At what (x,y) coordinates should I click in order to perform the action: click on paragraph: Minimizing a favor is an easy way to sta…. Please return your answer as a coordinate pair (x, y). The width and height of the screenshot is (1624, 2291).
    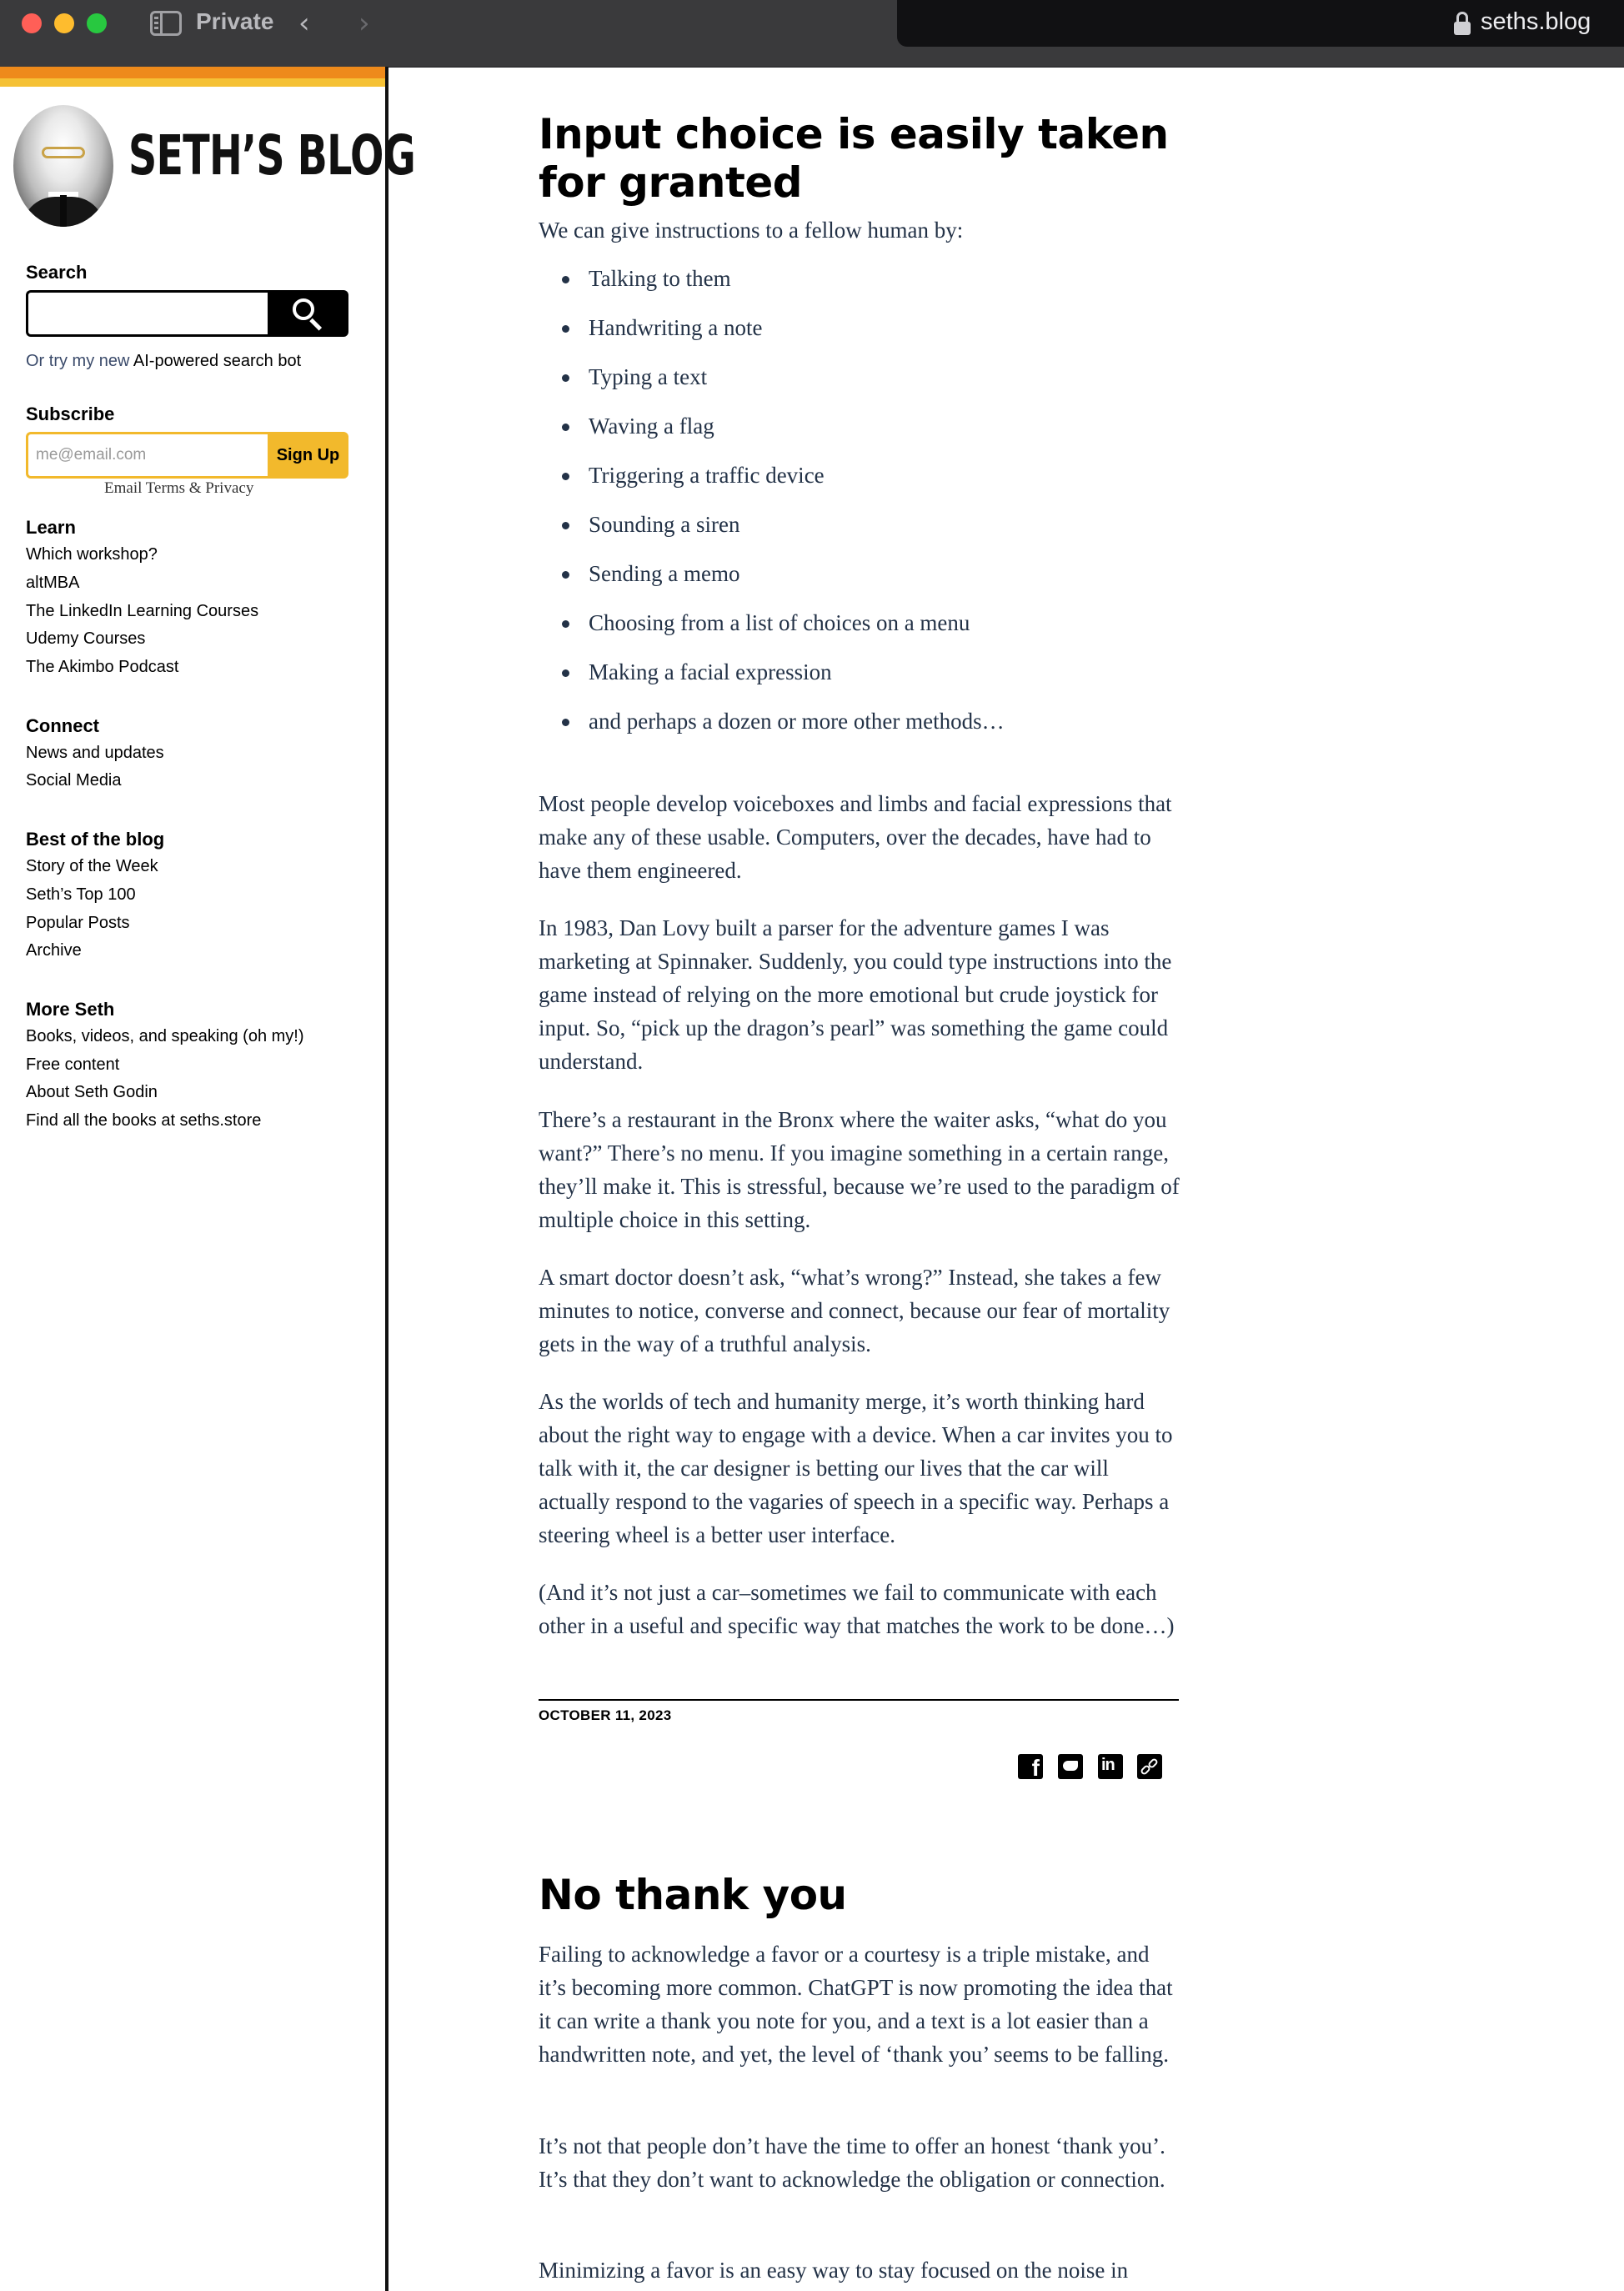
    Looking at the image, I should click on (834, 2270).